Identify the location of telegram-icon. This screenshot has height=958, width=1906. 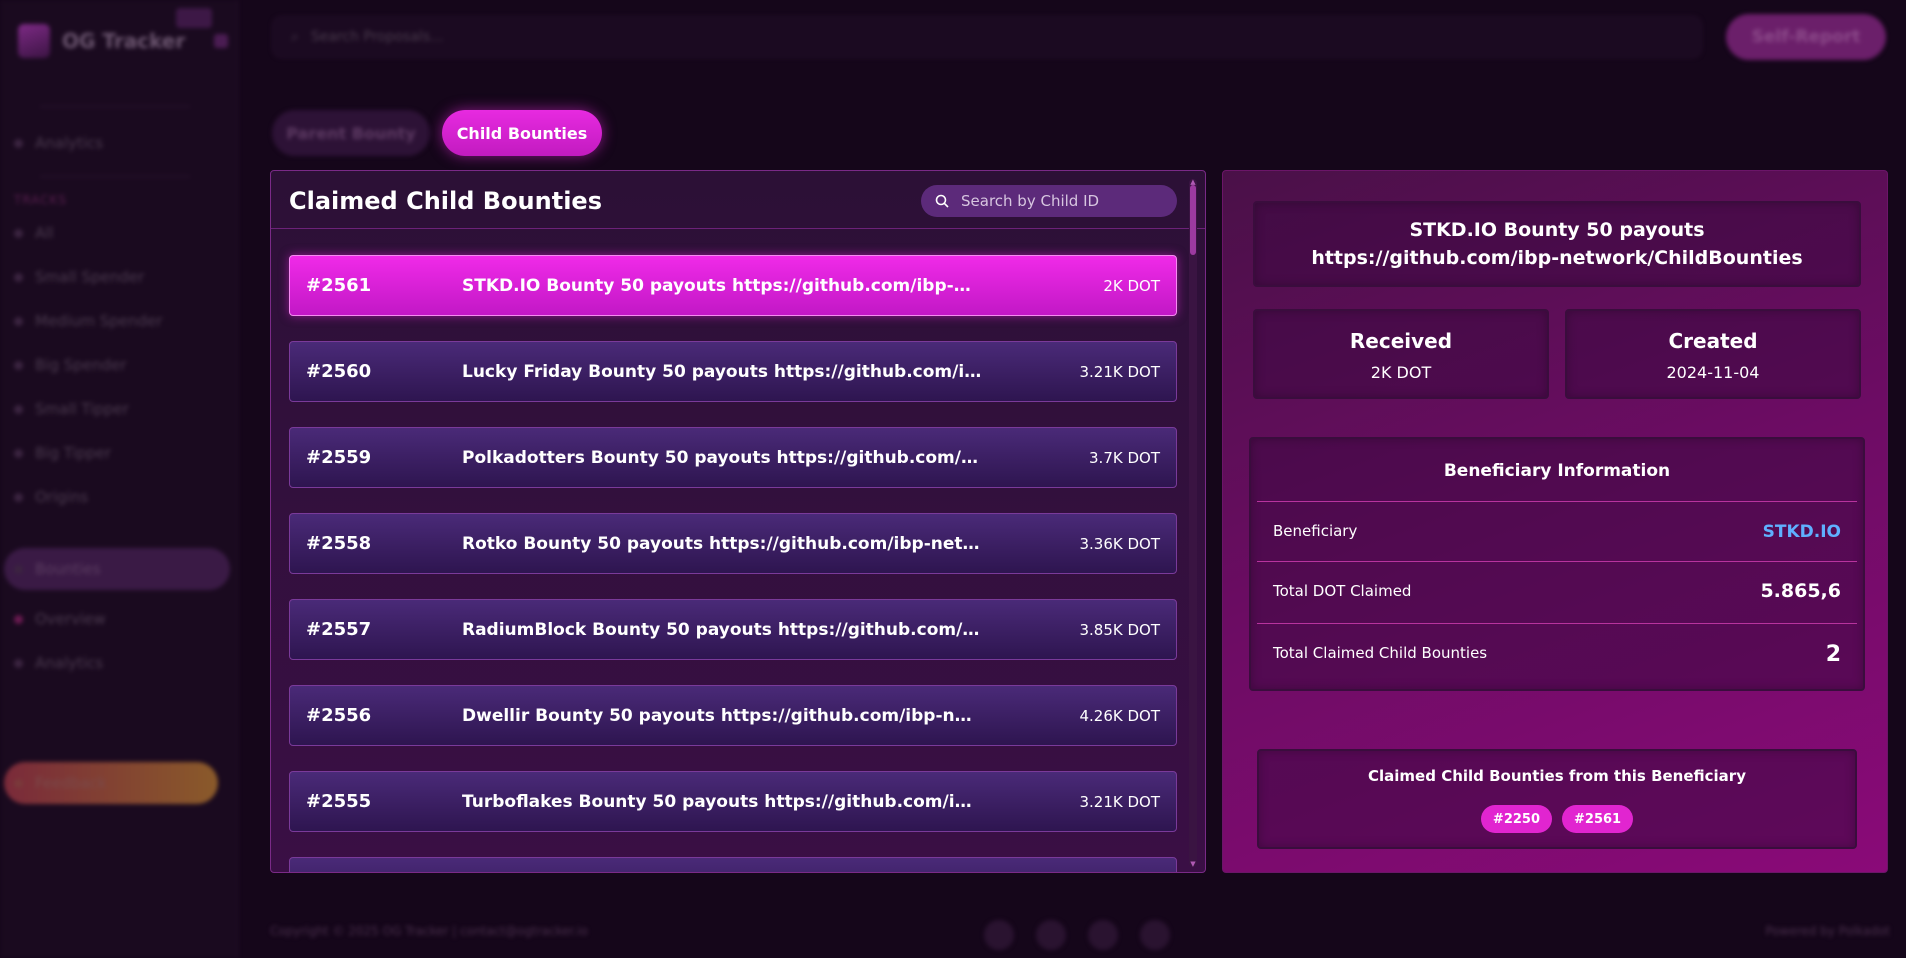
(1051, 935).